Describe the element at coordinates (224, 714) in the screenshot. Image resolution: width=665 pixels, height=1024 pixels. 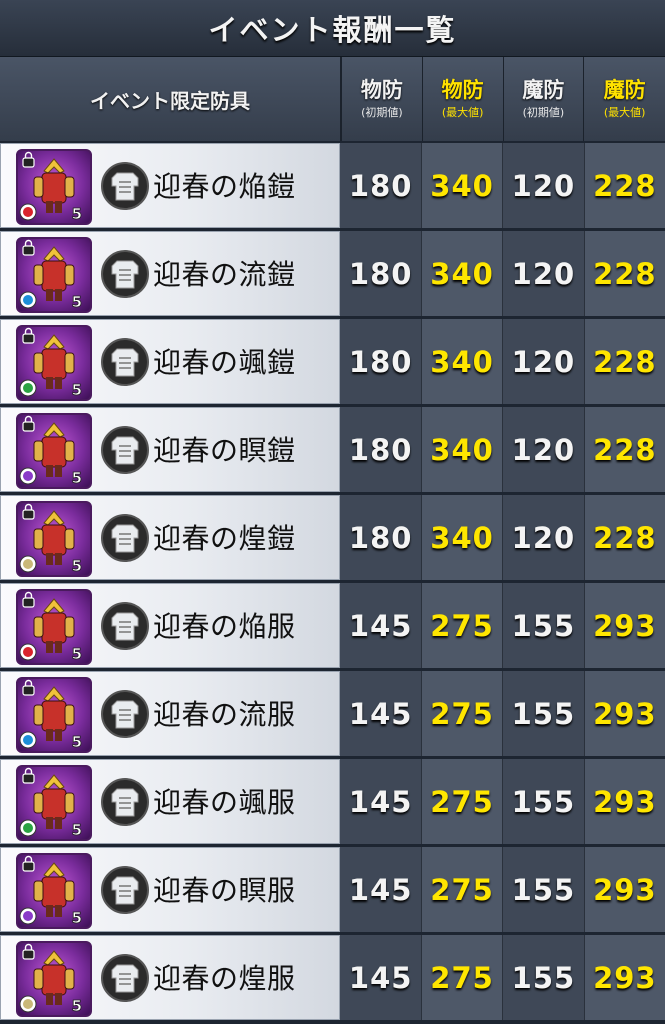
I see `item-name: 迎春の流服` at that location.